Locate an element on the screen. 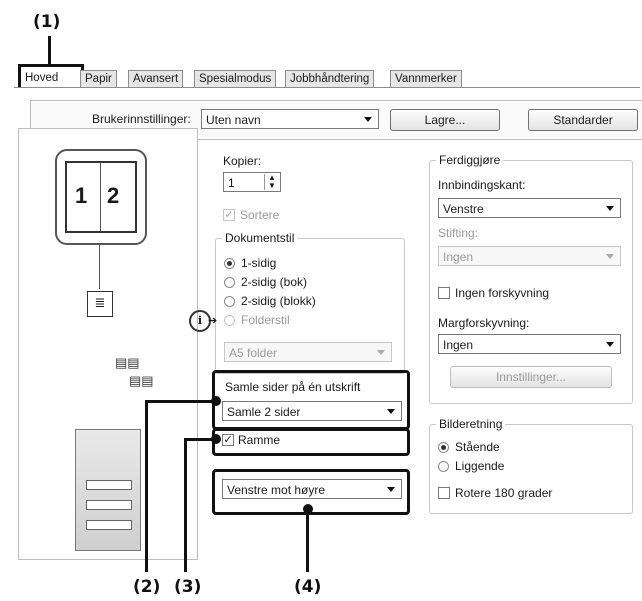  collate-label: Sortere is located at coordinates (260, 215).